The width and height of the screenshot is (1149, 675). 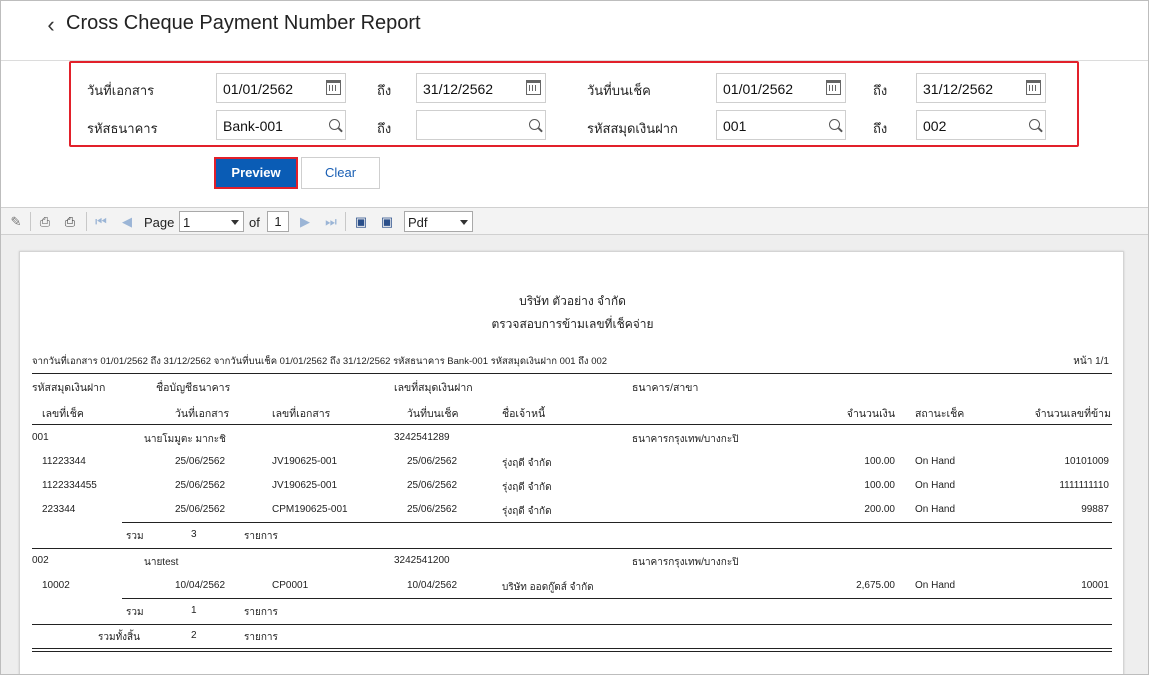 I want to click on bank-code-from-field: Bank-001, so click(x=281, y=125).